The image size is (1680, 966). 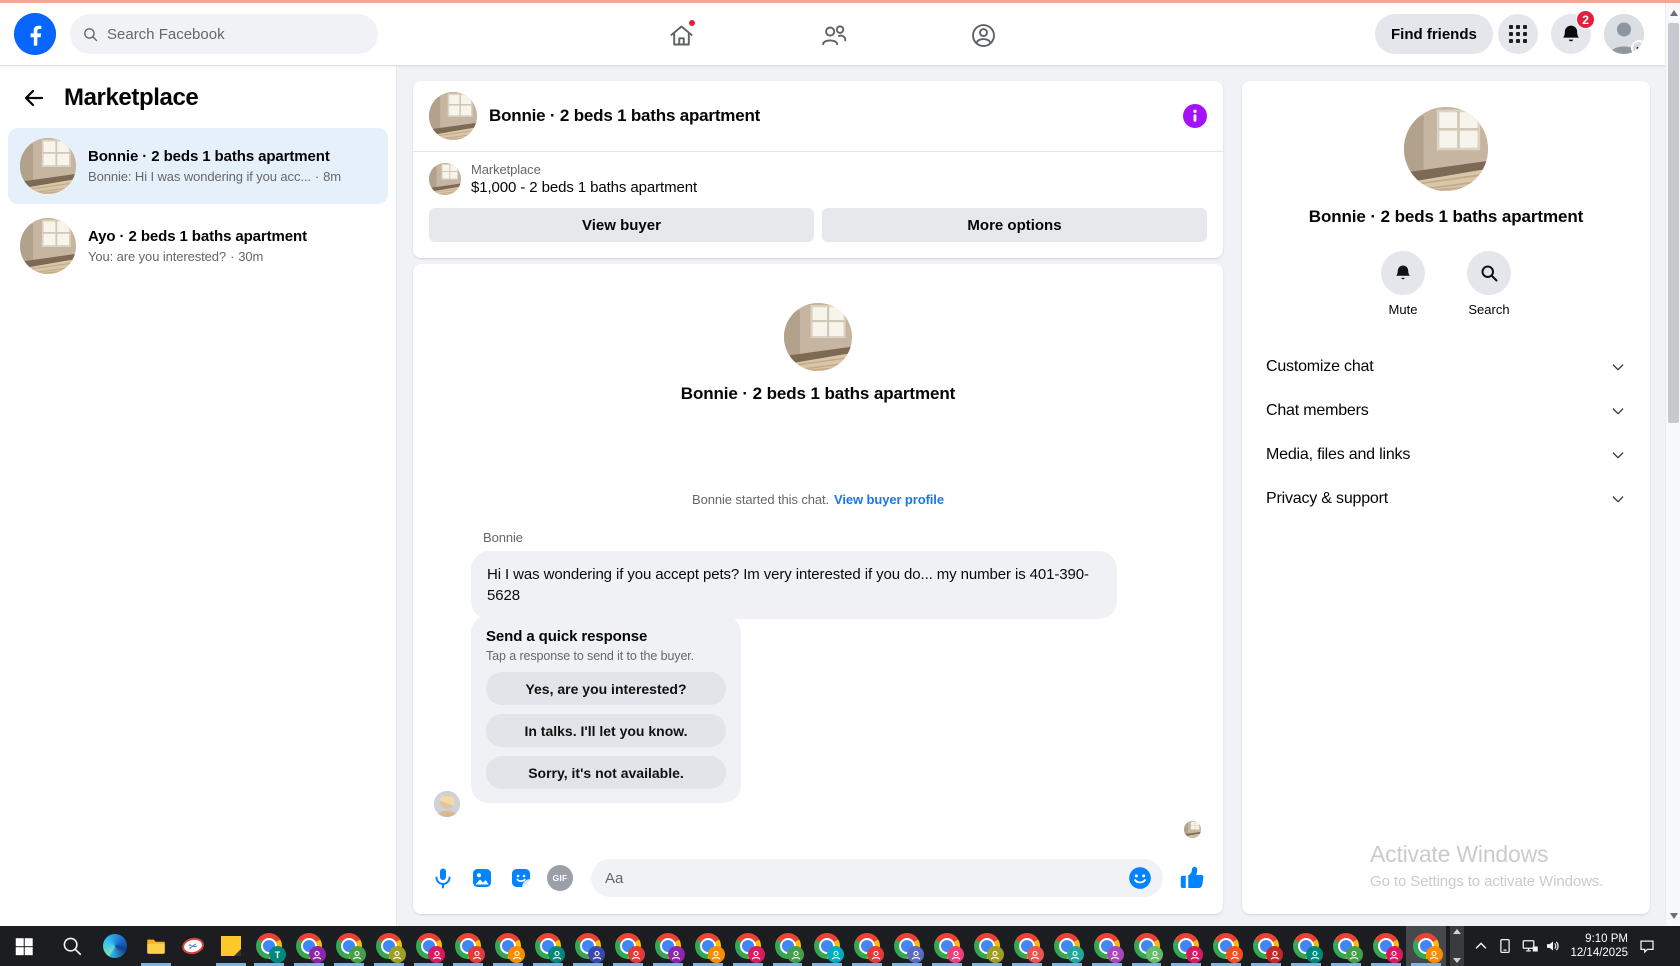 What do you see at coordinates (1594, 946) in the screenshot?
I see `tray-clock: 9:10 PM 12/14/2025` at bounding box center [1594, 946].